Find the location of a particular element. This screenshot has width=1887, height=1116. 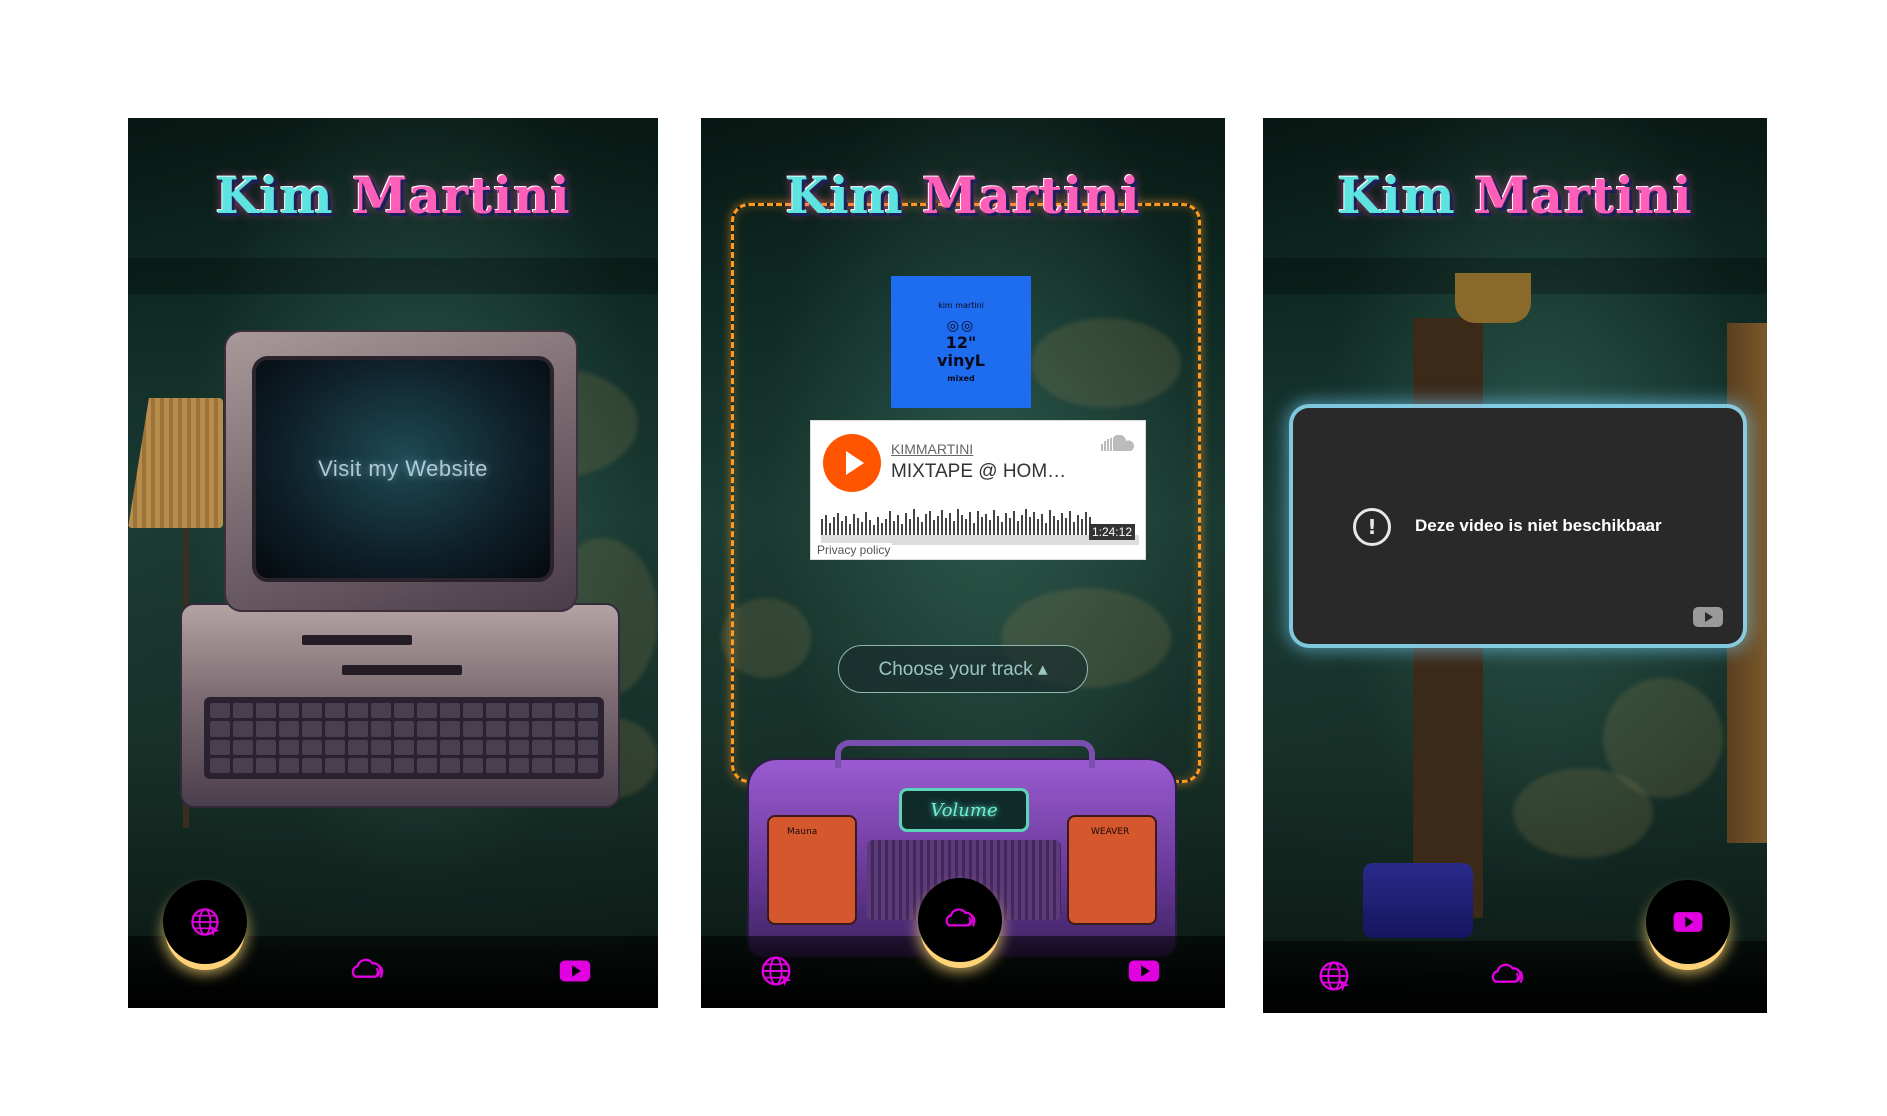

boombox-left-panel: Mauna is located at coordinates (812, 870).